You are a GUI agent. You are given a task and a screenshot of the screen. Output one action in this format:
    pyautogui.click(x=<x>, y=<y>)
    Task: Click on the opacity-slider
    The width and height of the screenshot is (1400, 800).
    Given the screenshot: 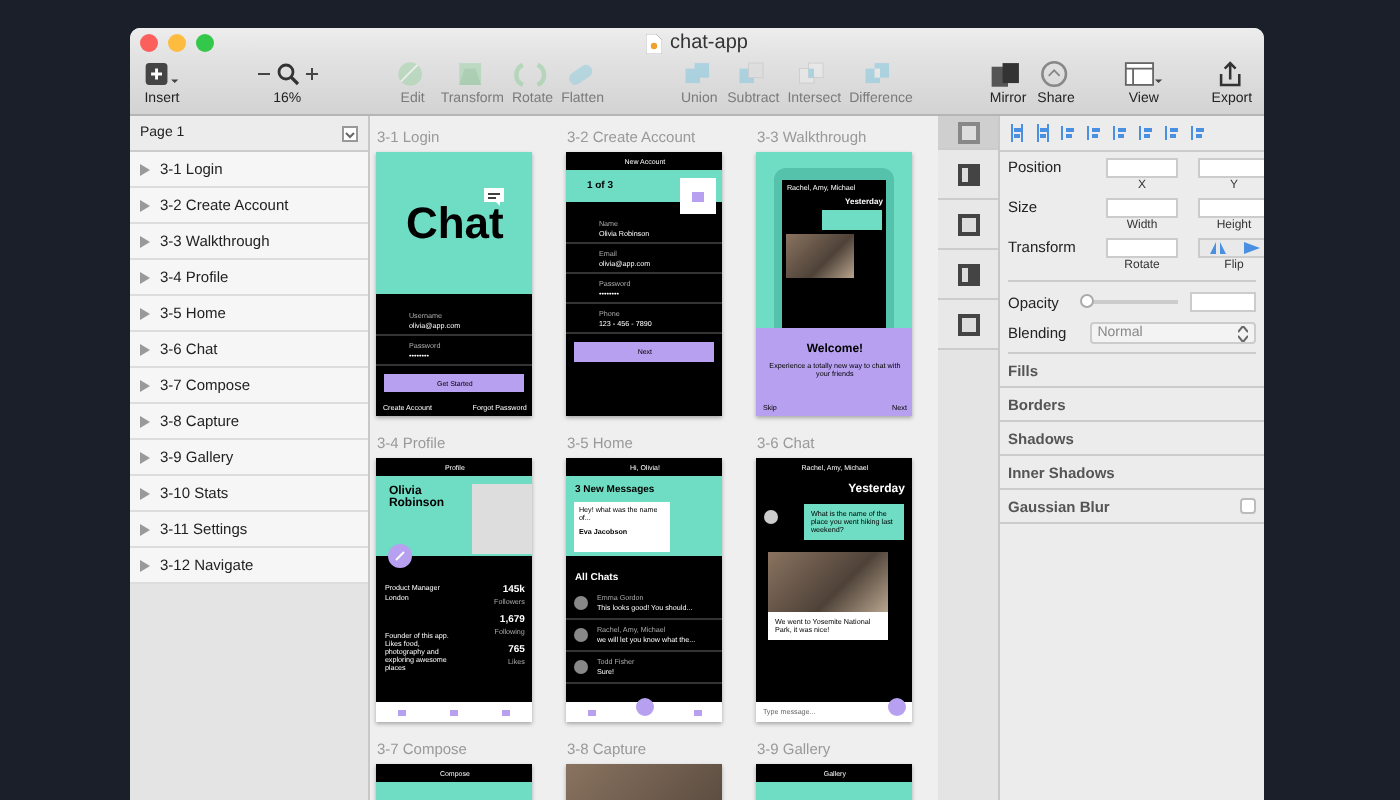 What is the action you would take?
    pyautogui.click(x=1087, y=301)
    